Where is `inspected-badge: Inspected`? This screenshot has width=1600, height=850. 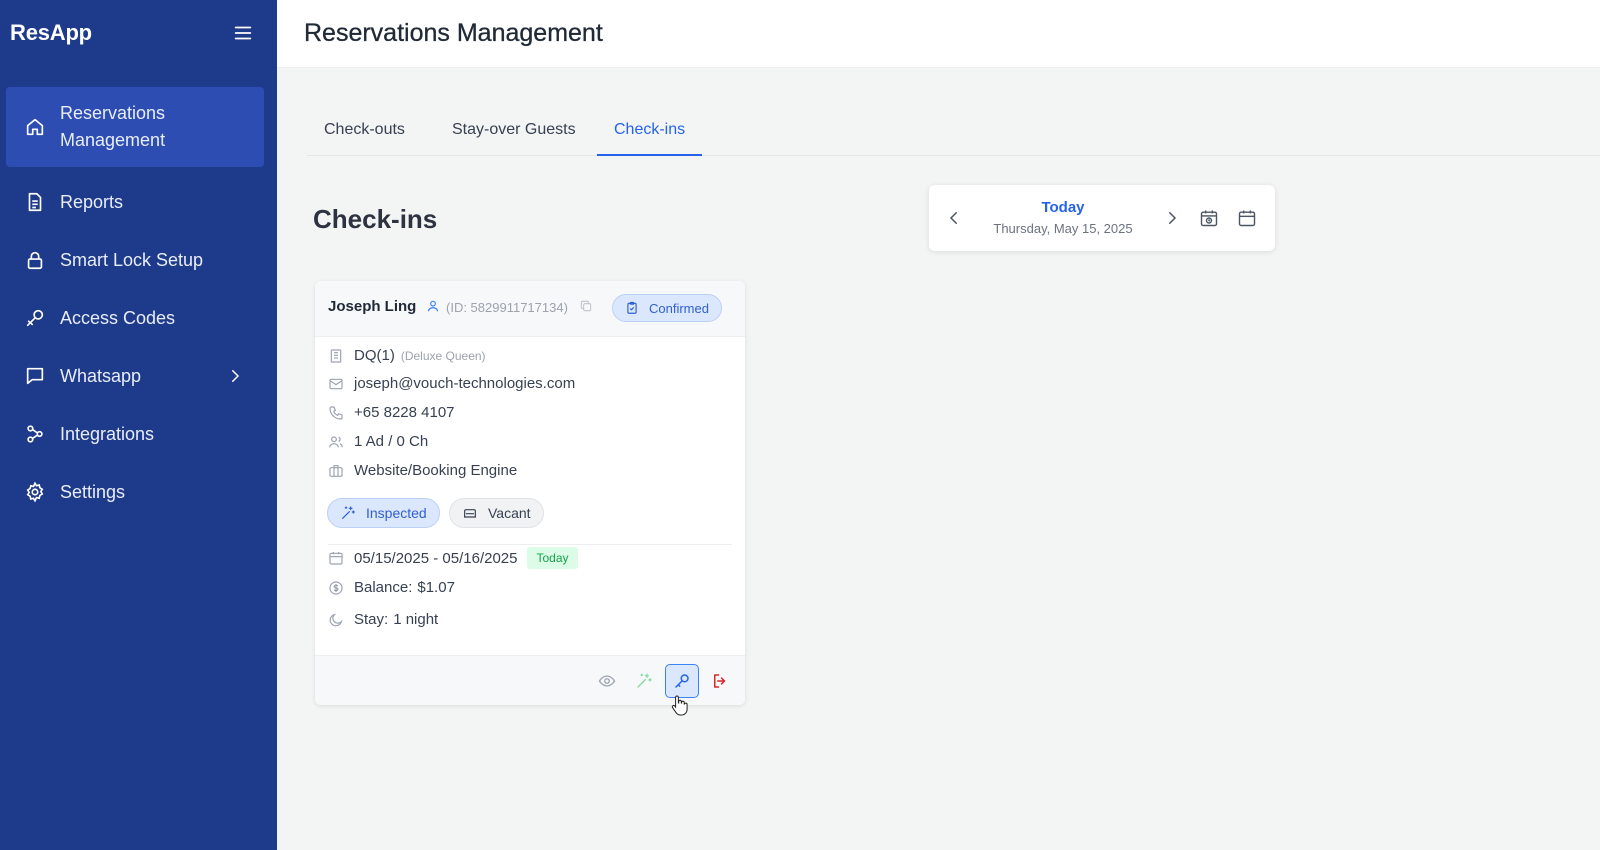
inspected-badge: Inspected is located at coordinates (383, 513).